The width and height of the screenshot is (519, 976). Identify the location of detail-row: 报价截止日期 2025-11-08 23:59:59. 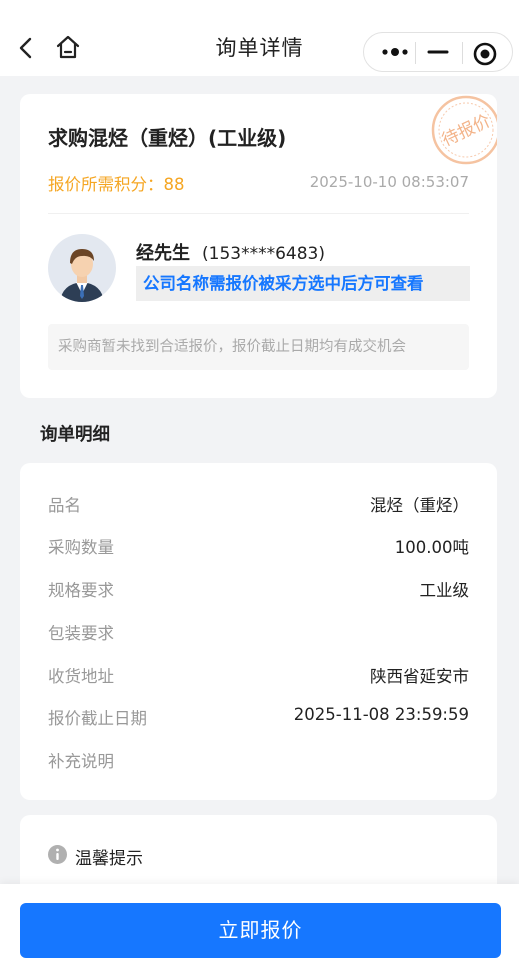
(258, 718).